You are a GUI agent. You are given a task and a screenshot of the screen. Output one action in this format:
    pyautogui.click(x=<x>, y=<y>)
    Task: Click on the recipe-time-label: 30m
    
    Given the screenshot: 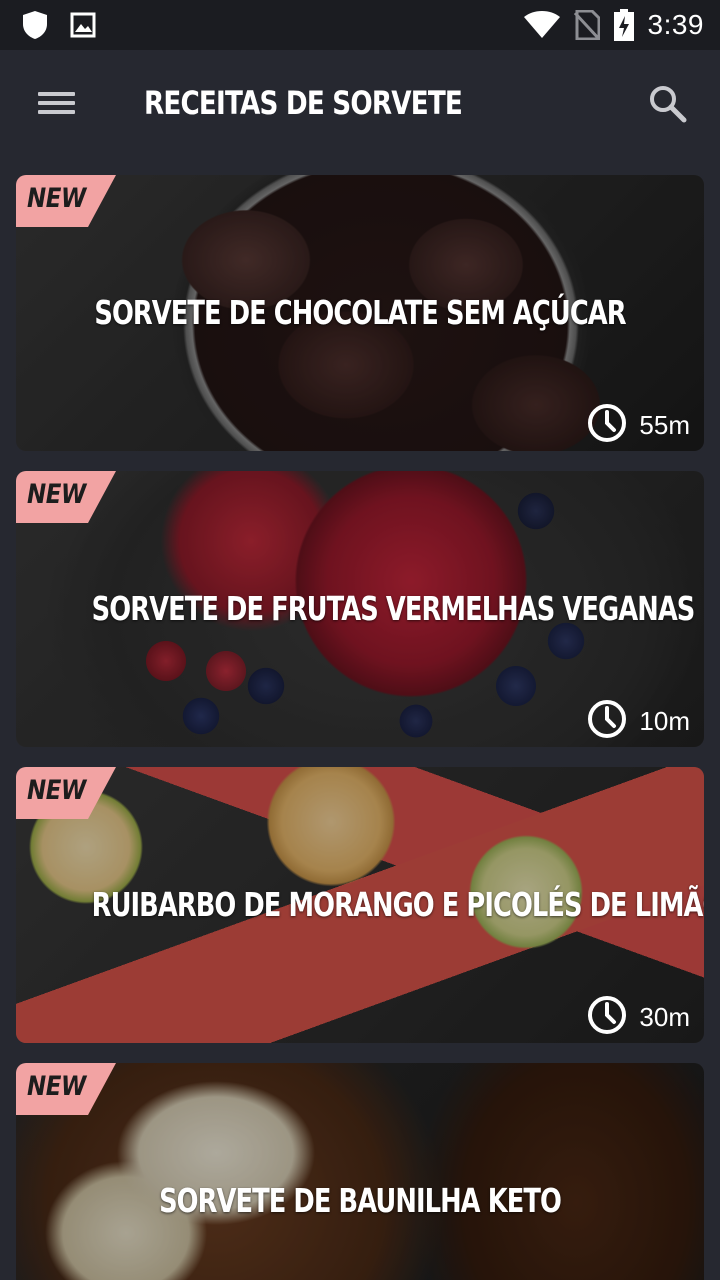 What is the action you would take?
    pyautogui.click(x=664, y=1016)
    